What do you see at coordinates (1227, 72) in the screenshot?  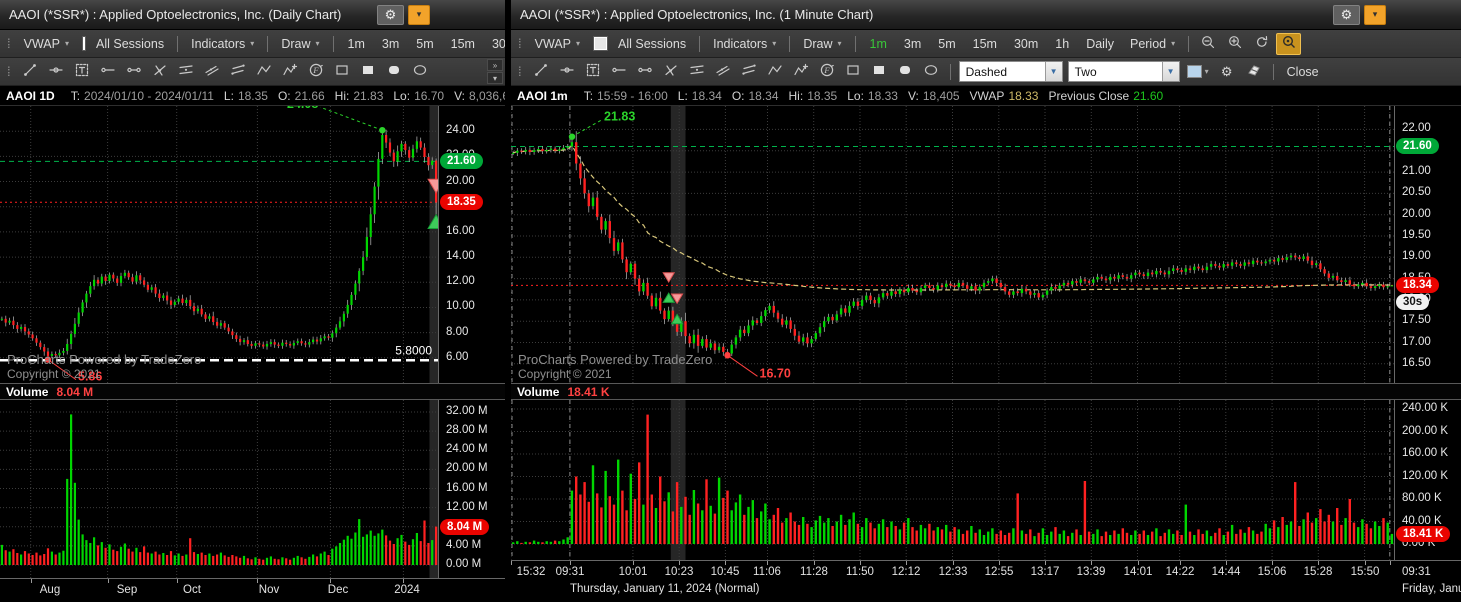 I see `drawing-settings-button: ⚙` at bounding box center [1227, 72].